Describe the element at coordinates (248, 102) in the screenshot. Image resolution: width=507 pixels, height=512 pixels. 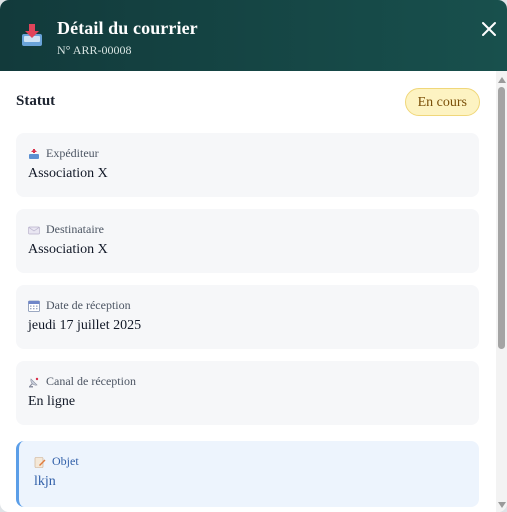
I see `status-row: Statut En cours` at that location.